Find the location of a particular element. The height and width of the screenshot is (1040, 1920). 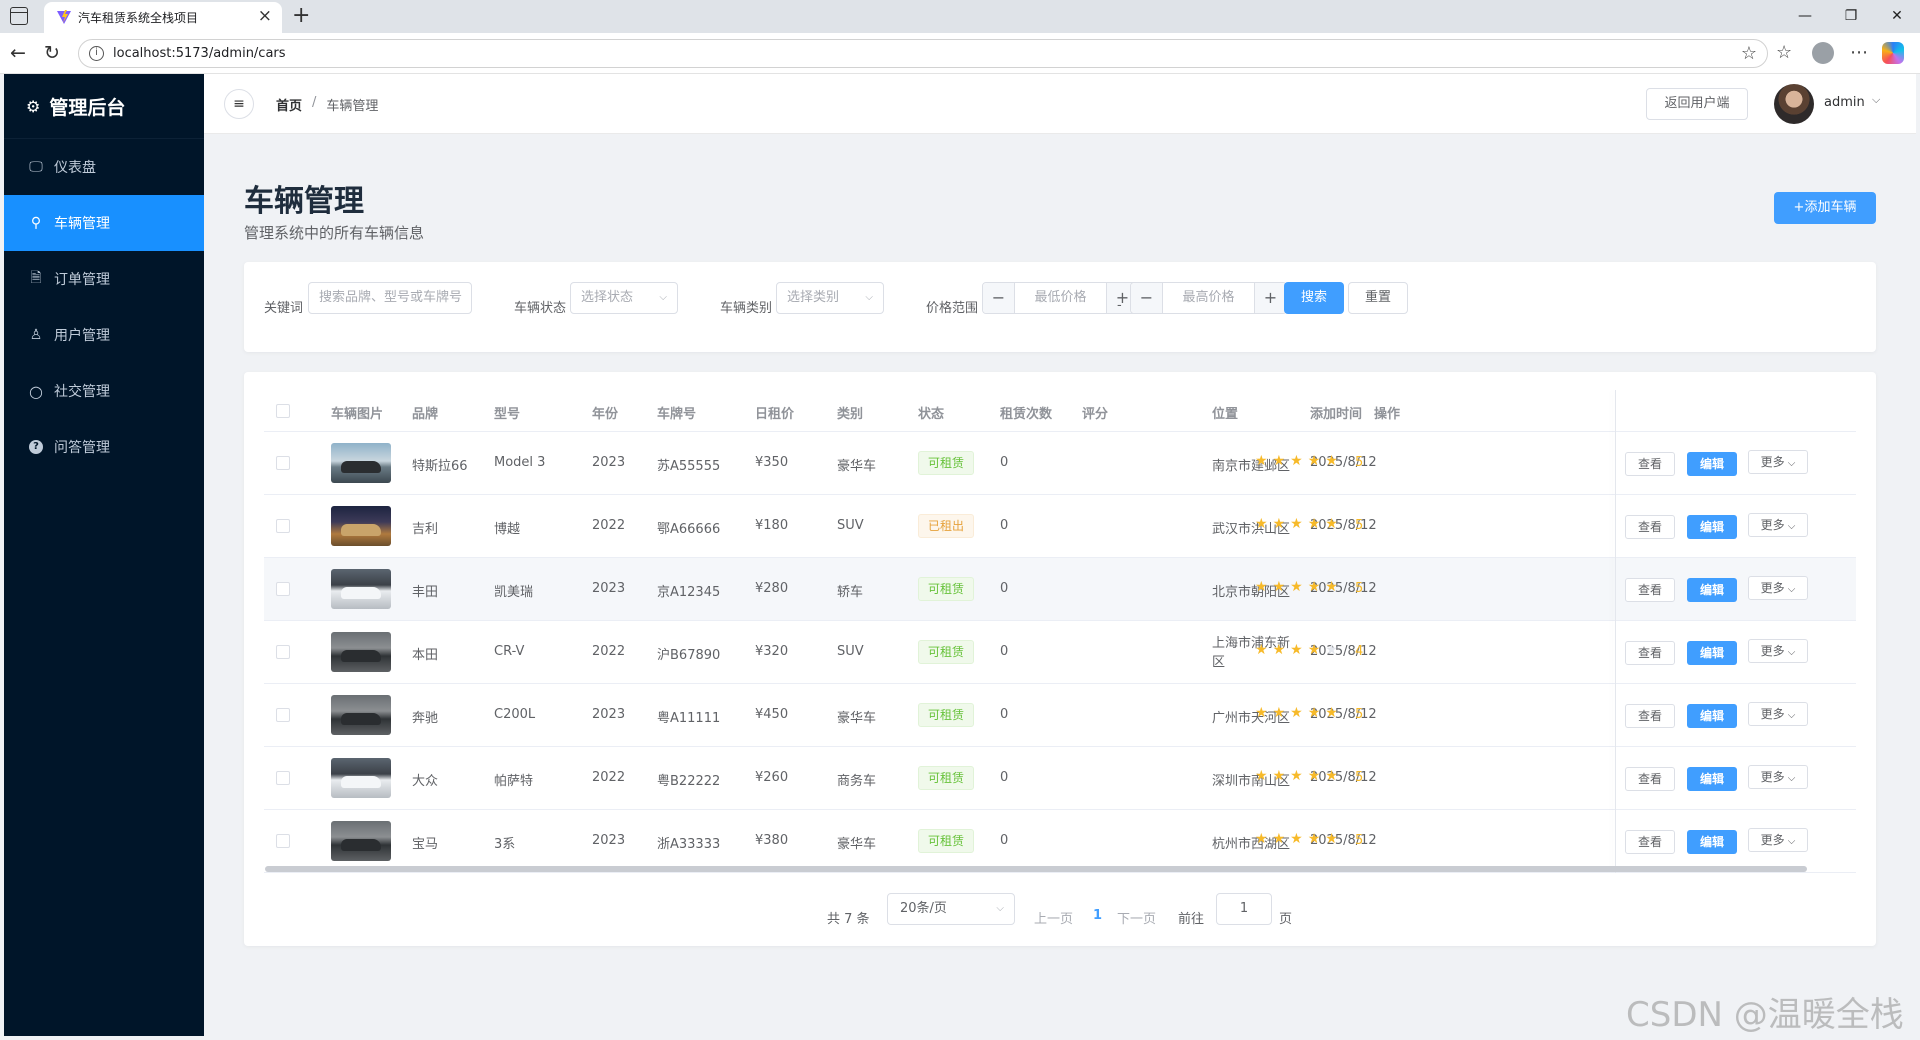

sidebar-item-0: 🖵 仪表盘 is located at coordinates (104, 167).